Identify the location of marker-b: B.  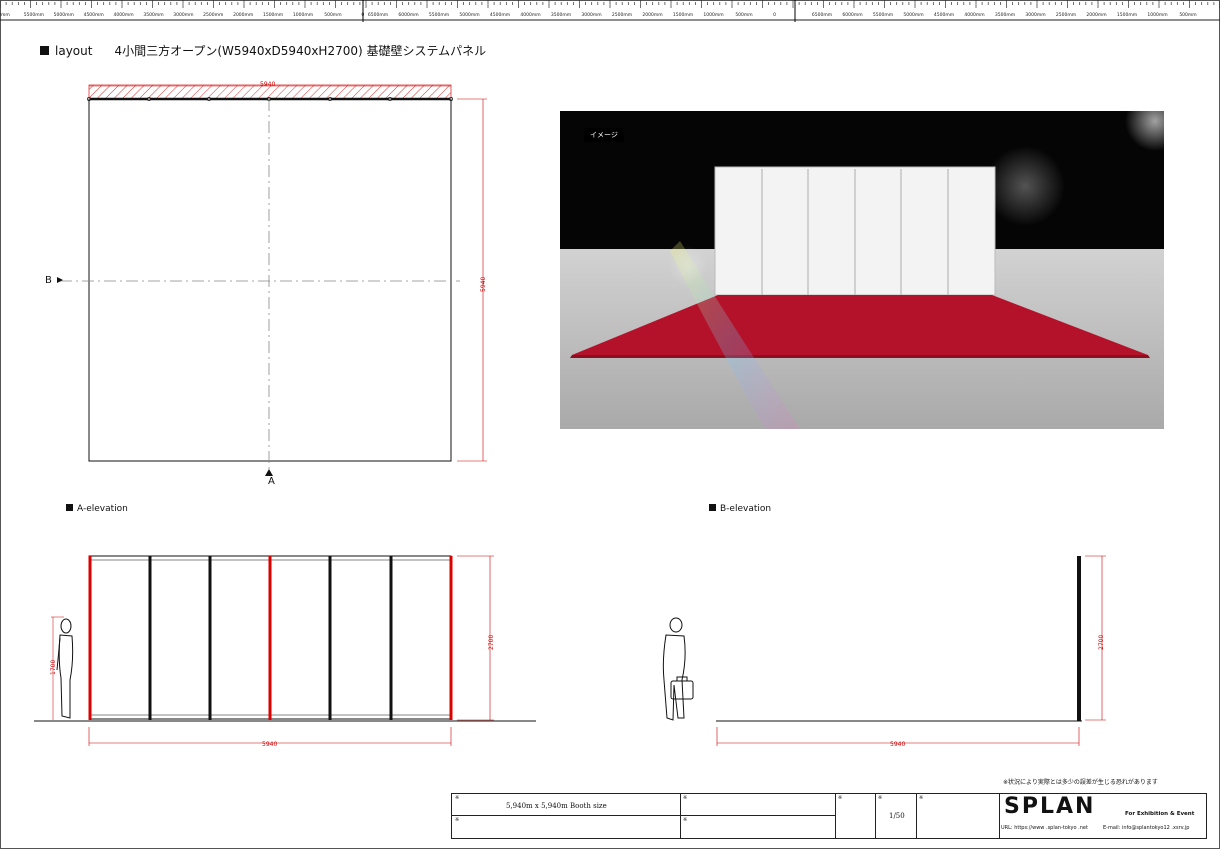
(48, 280).